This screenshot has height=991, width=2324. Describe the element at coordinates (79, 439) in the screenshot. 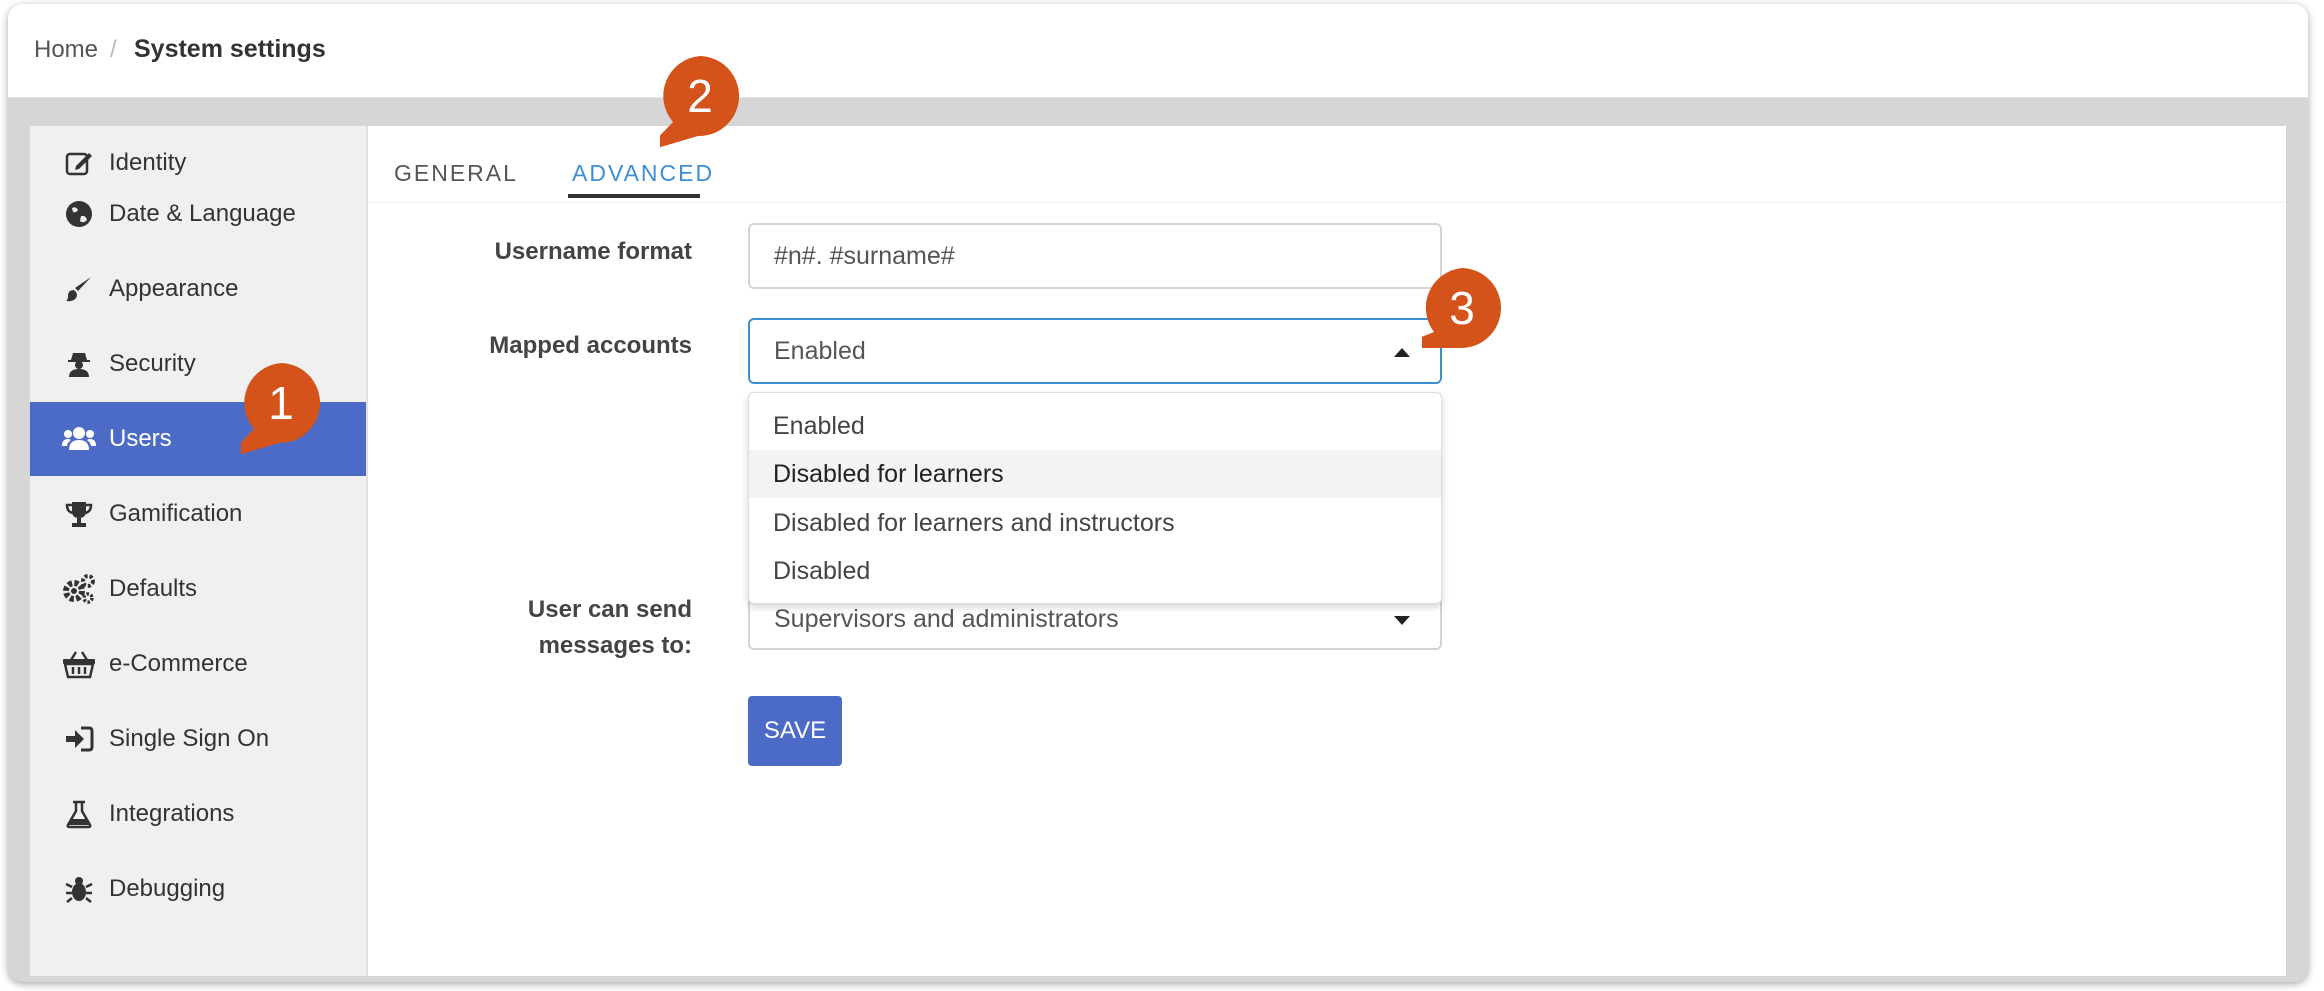

I see `users-icon` at that location.